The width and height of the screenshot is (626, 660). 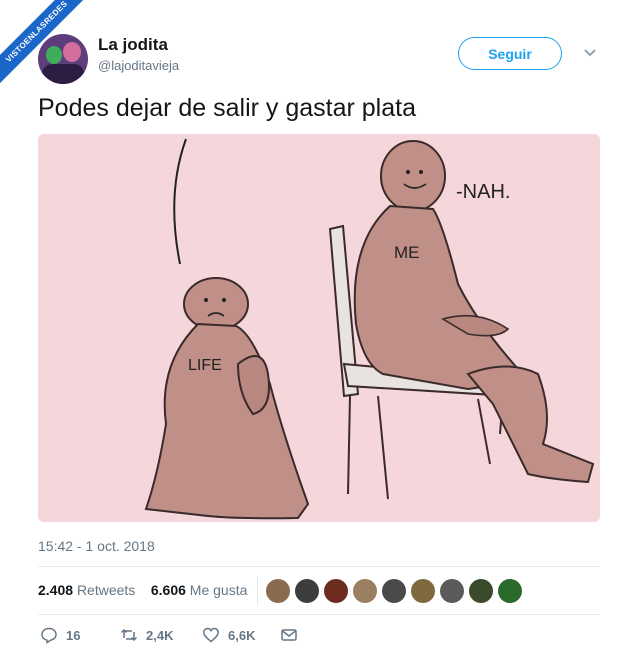 I want to click on chevron-down-icon, so click(x=590, y=52).